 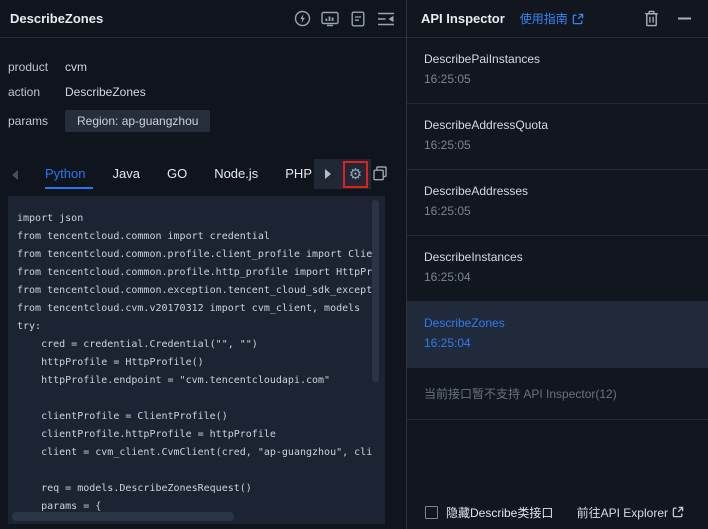 I want to click on api-explorer-label: 前往API Explorer, so click(x=622, y=512).